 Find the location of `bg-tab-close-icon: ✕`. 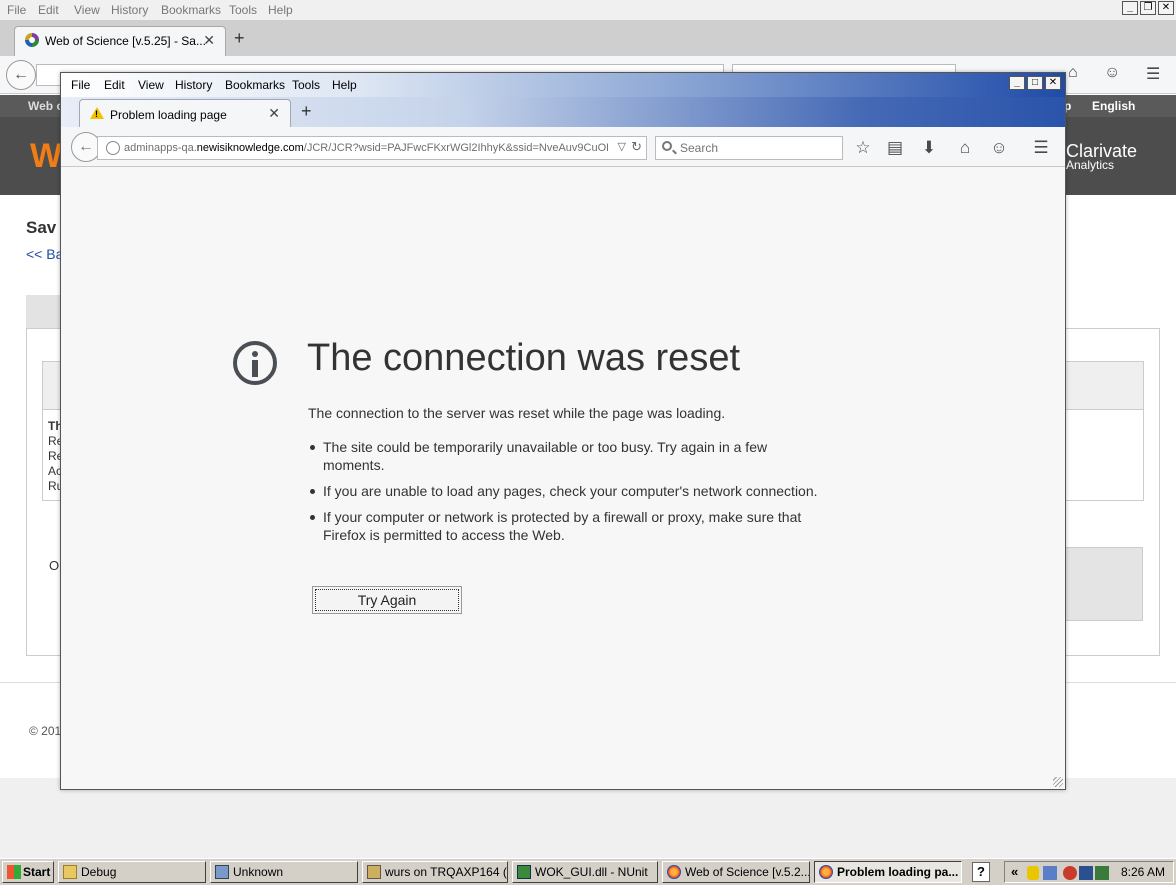

bg-tab-close-icon: ✕ is located at coordinates (209, 40).